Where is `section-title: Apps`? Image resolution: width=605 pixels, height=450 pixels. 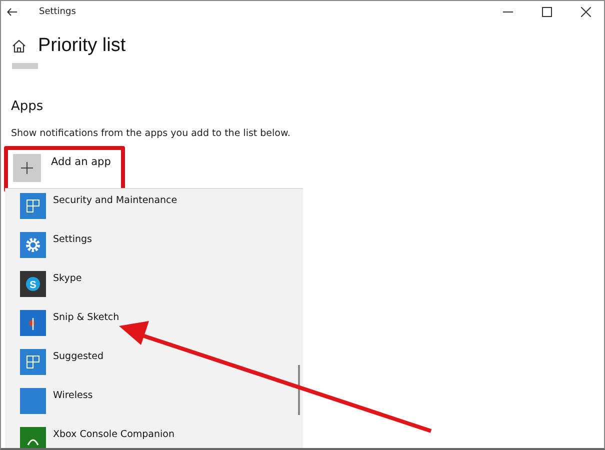
section-title: Apps is located at coordinates (27, 106).